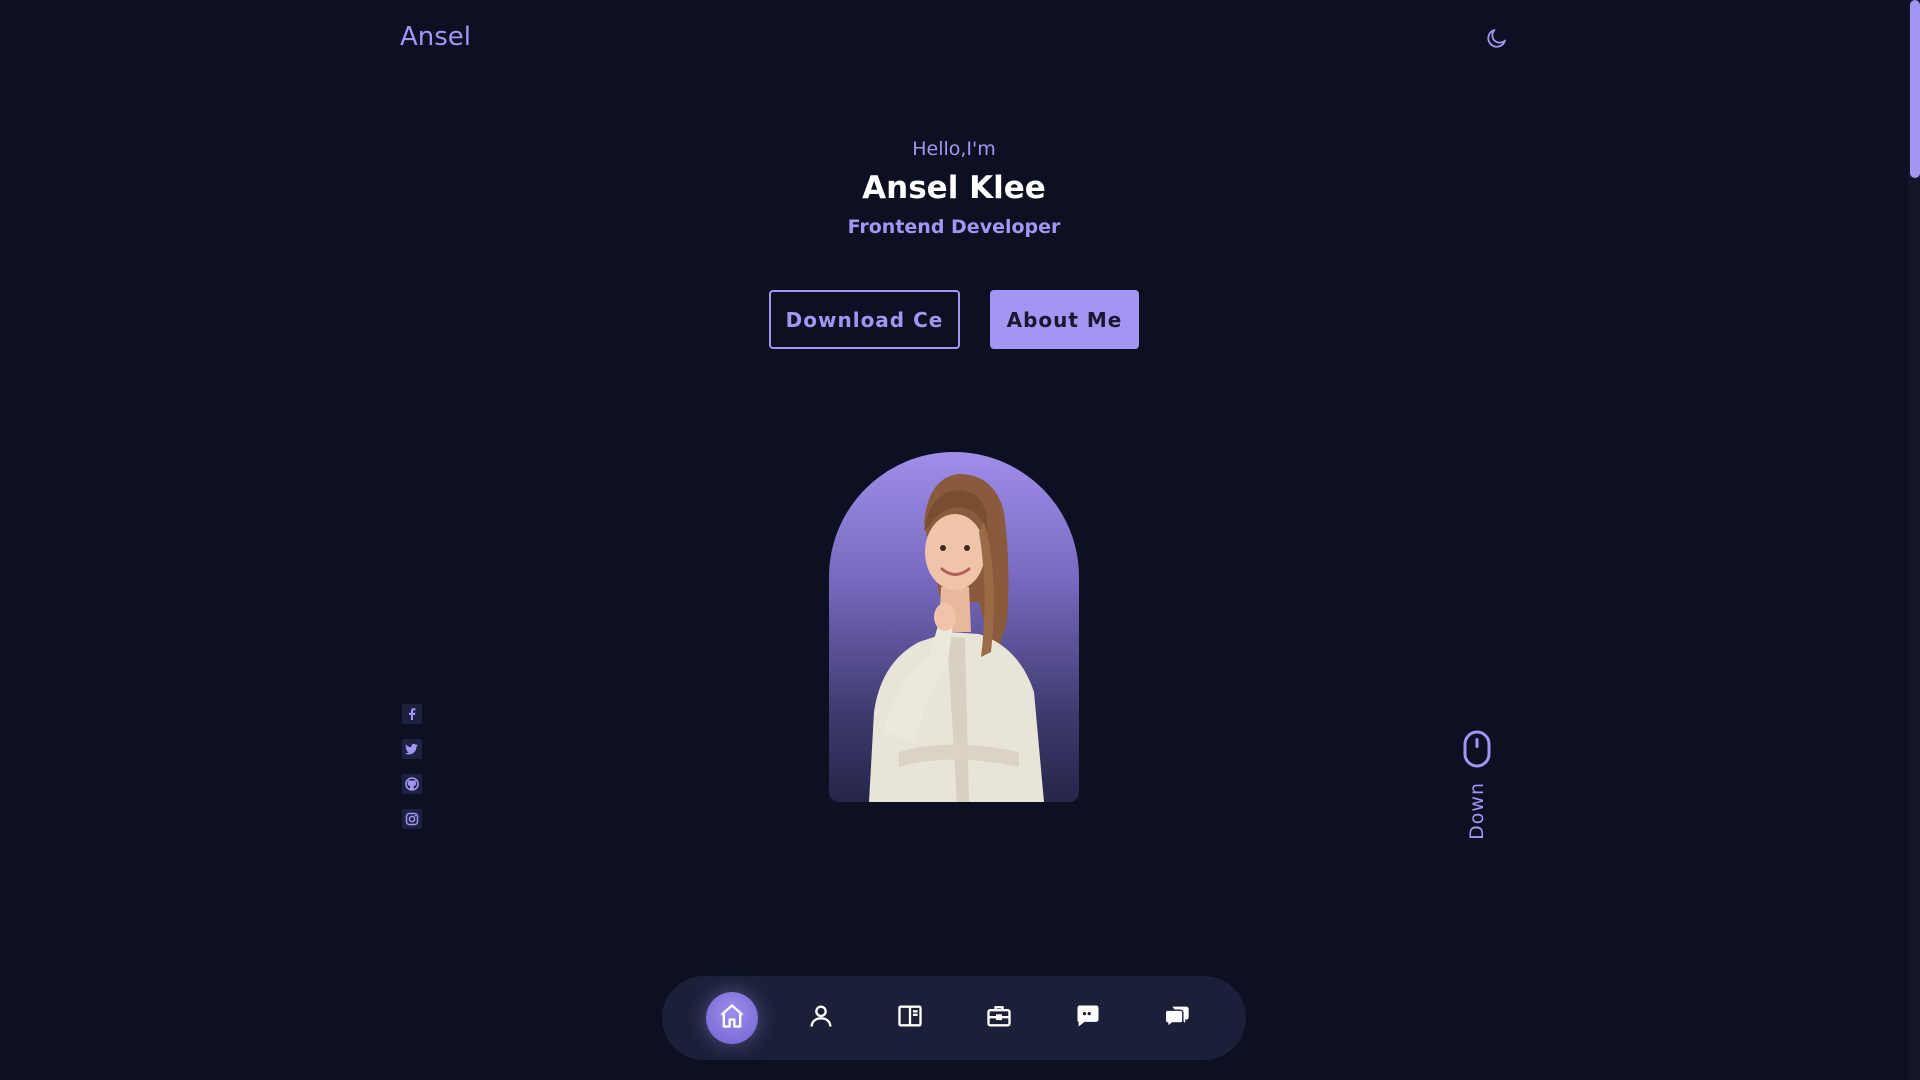  What do you see at coordinates (1915, 89) in the screenshot?
I see `scrollbar-thumb` at bounding box center [1915, 89].